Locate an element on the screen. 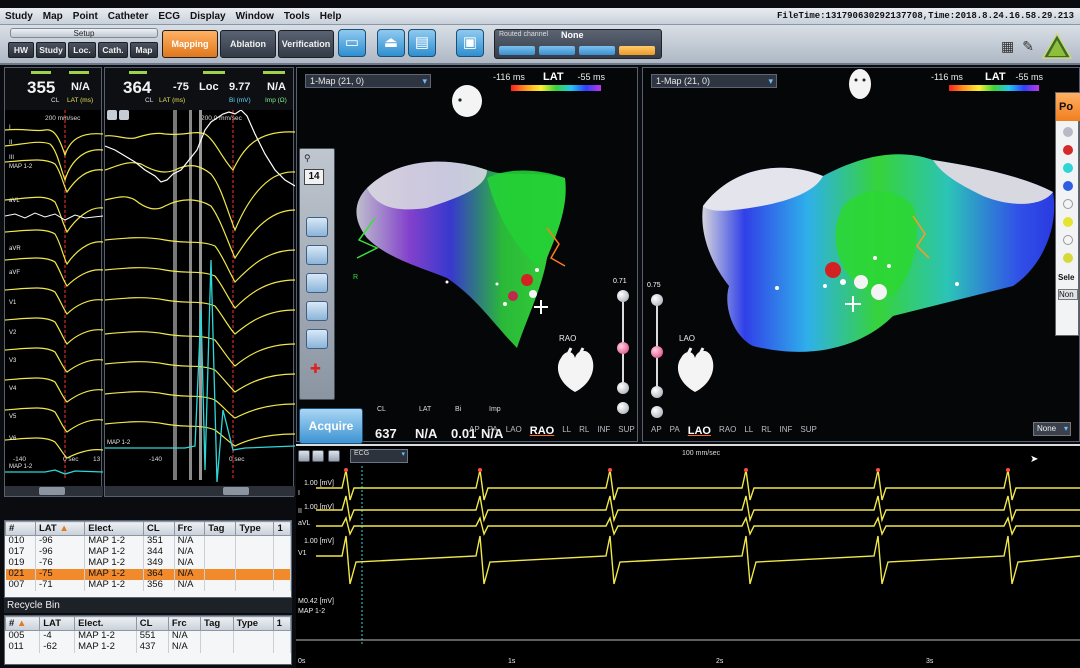 This screenshot has height=668, width=1080. tab-loc: Loc. is located at coordinates (82, 50).